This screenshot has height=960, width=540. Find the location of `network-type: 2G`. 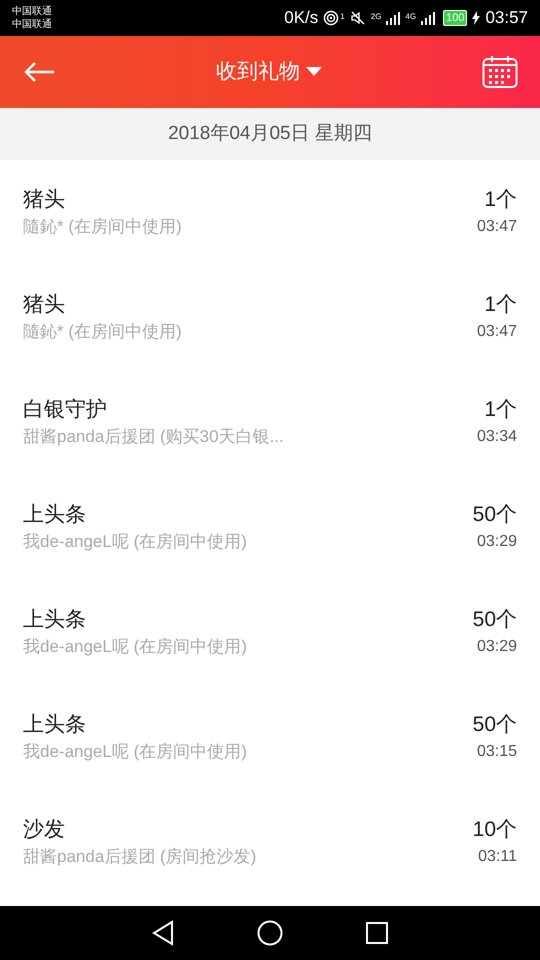

network-type: 2G is located at coordinates (376, 17).